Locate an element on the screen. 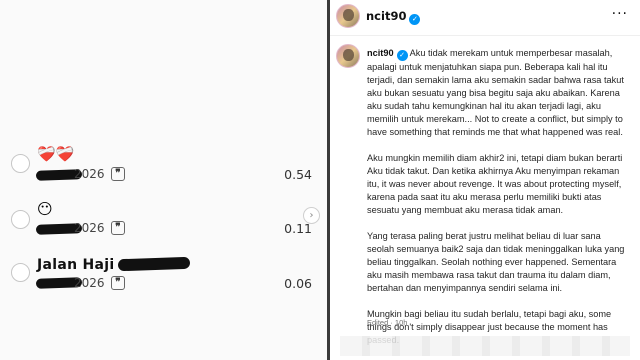 This screenshot has width=640, height=360. edited-timestamp: Edited · 10h is located at coordinates (387, 322).